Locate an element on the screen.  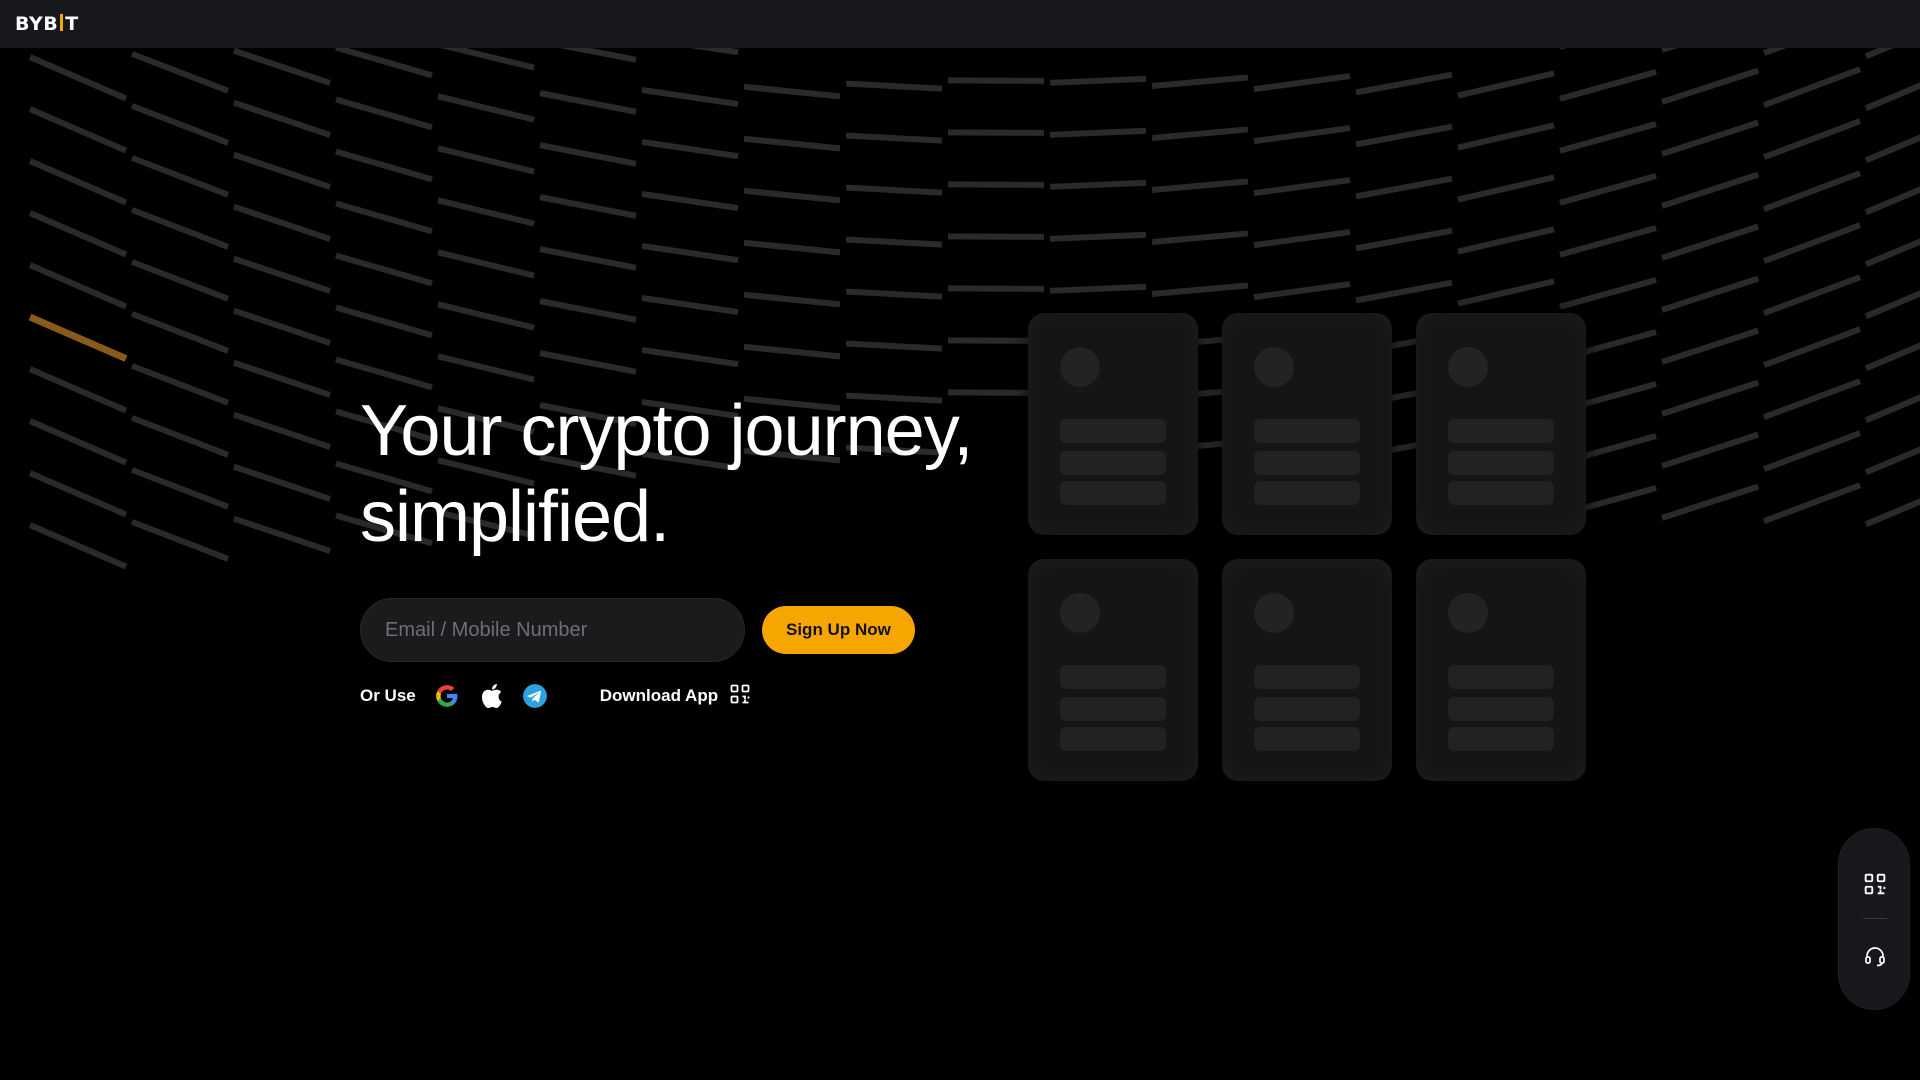
signup-form: Sign Up Now is located at coordinates (637, 630).